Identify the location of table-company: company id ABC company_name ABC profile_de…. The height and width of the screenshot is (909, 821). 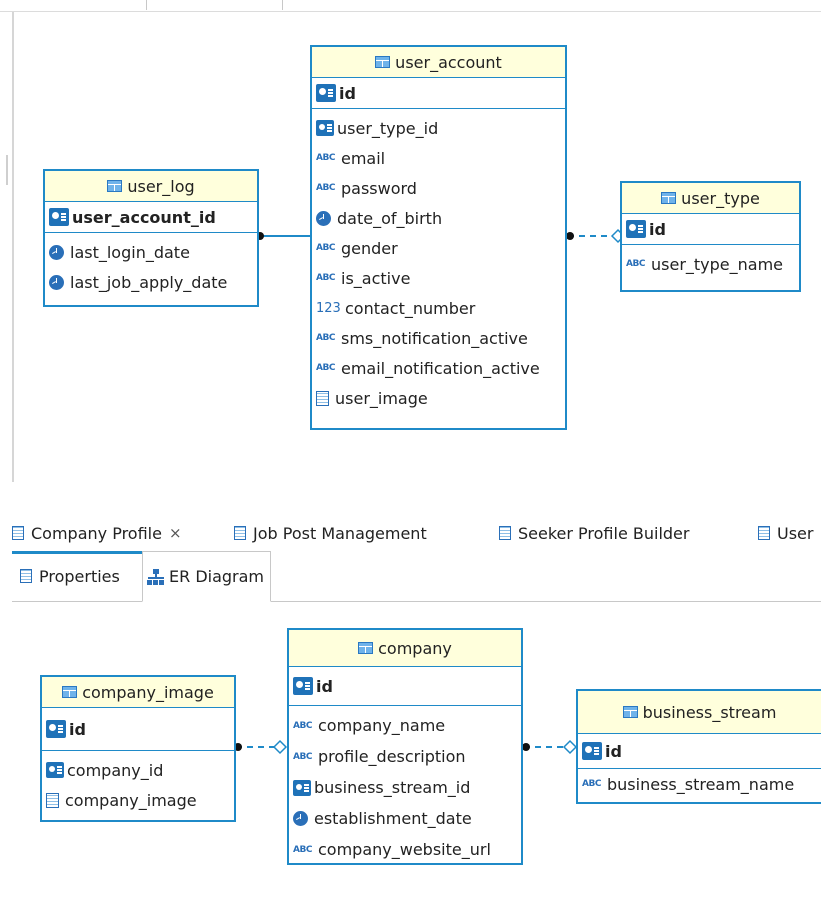
(405, 746).